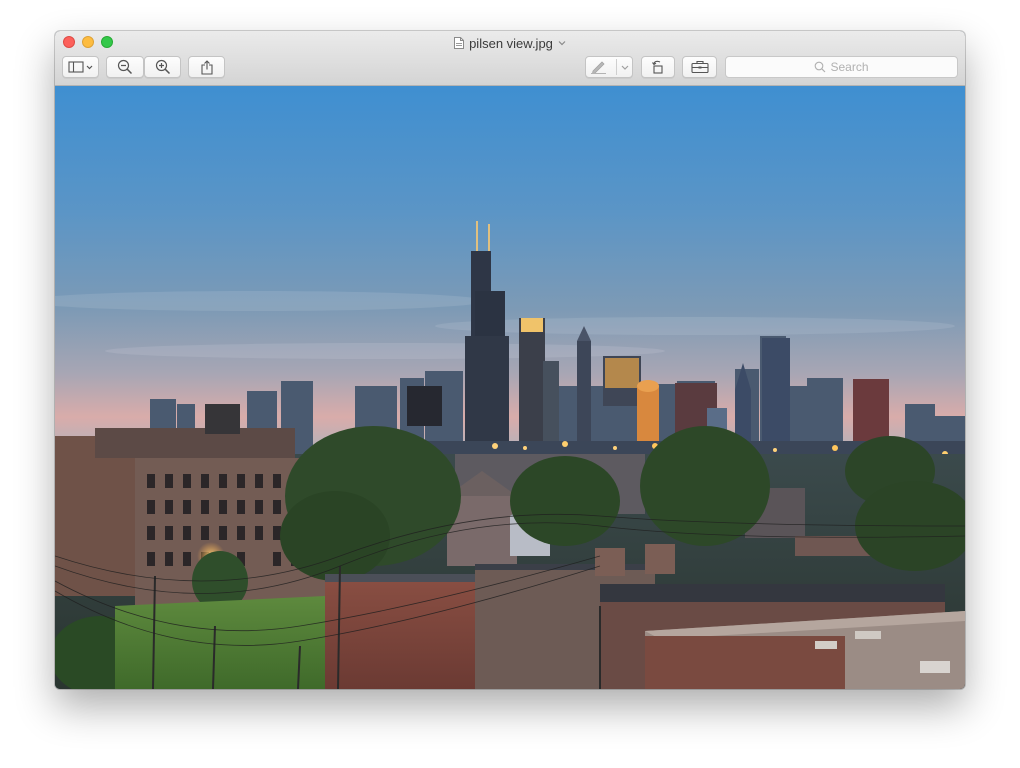 The height and width of the screenshot is (768, 1020). Describe the element at coordinates (107, 42) in the screenshot. I see `zoom-window-button` at that location.